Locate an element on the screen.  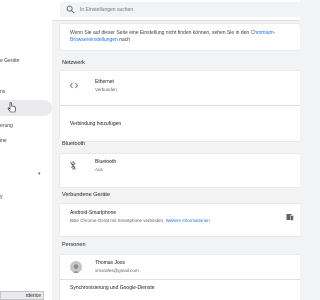
account-name: Thomas Joos is located at coordinates (110, 263).